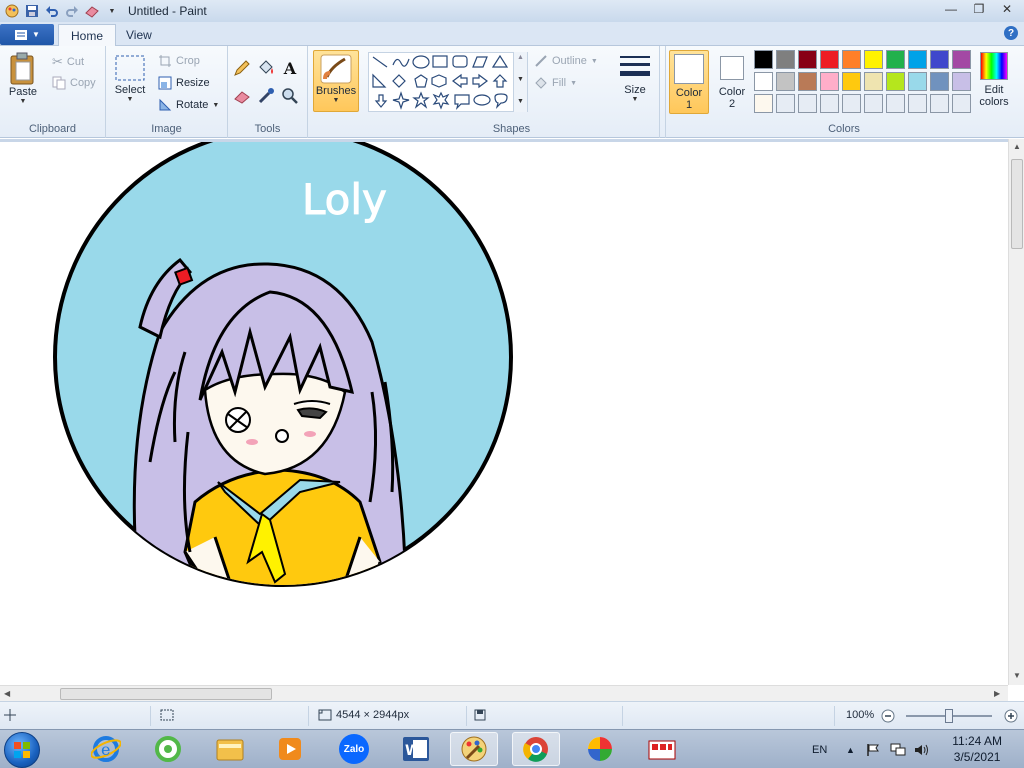 This screenshot has width=1024, height=768. What do you see at coordinates (354, 749) in the screenshot?
I see `zalo-icon: Zalo` at bounding box center [354, 749].